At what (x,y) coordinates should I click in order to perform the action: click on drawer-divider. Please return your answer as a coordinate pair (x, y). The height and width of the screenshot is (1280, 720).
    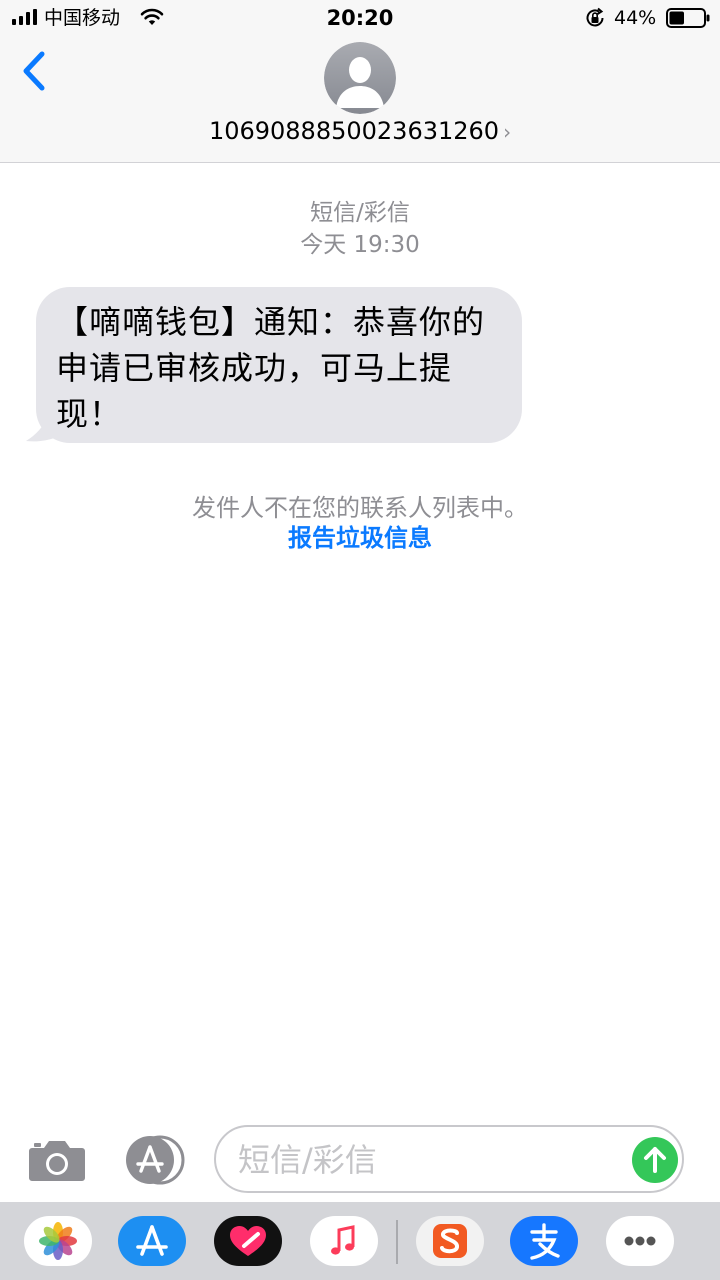
    Looking at the image, I should click on (397, 1242).